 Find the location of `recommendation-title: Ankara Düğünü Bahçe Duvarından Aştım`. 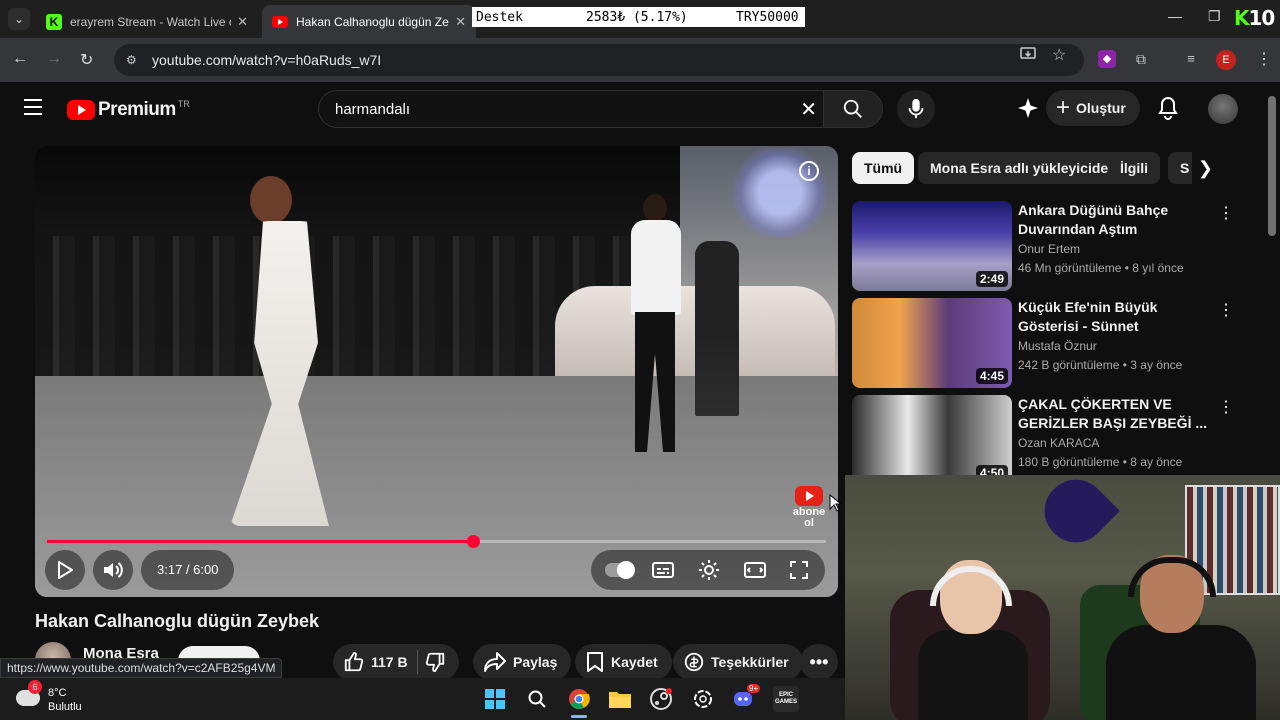

recommendation-title: Ankara Düğünü Bahçe Duvarından Aştım is located at coordinates (1116, 220).